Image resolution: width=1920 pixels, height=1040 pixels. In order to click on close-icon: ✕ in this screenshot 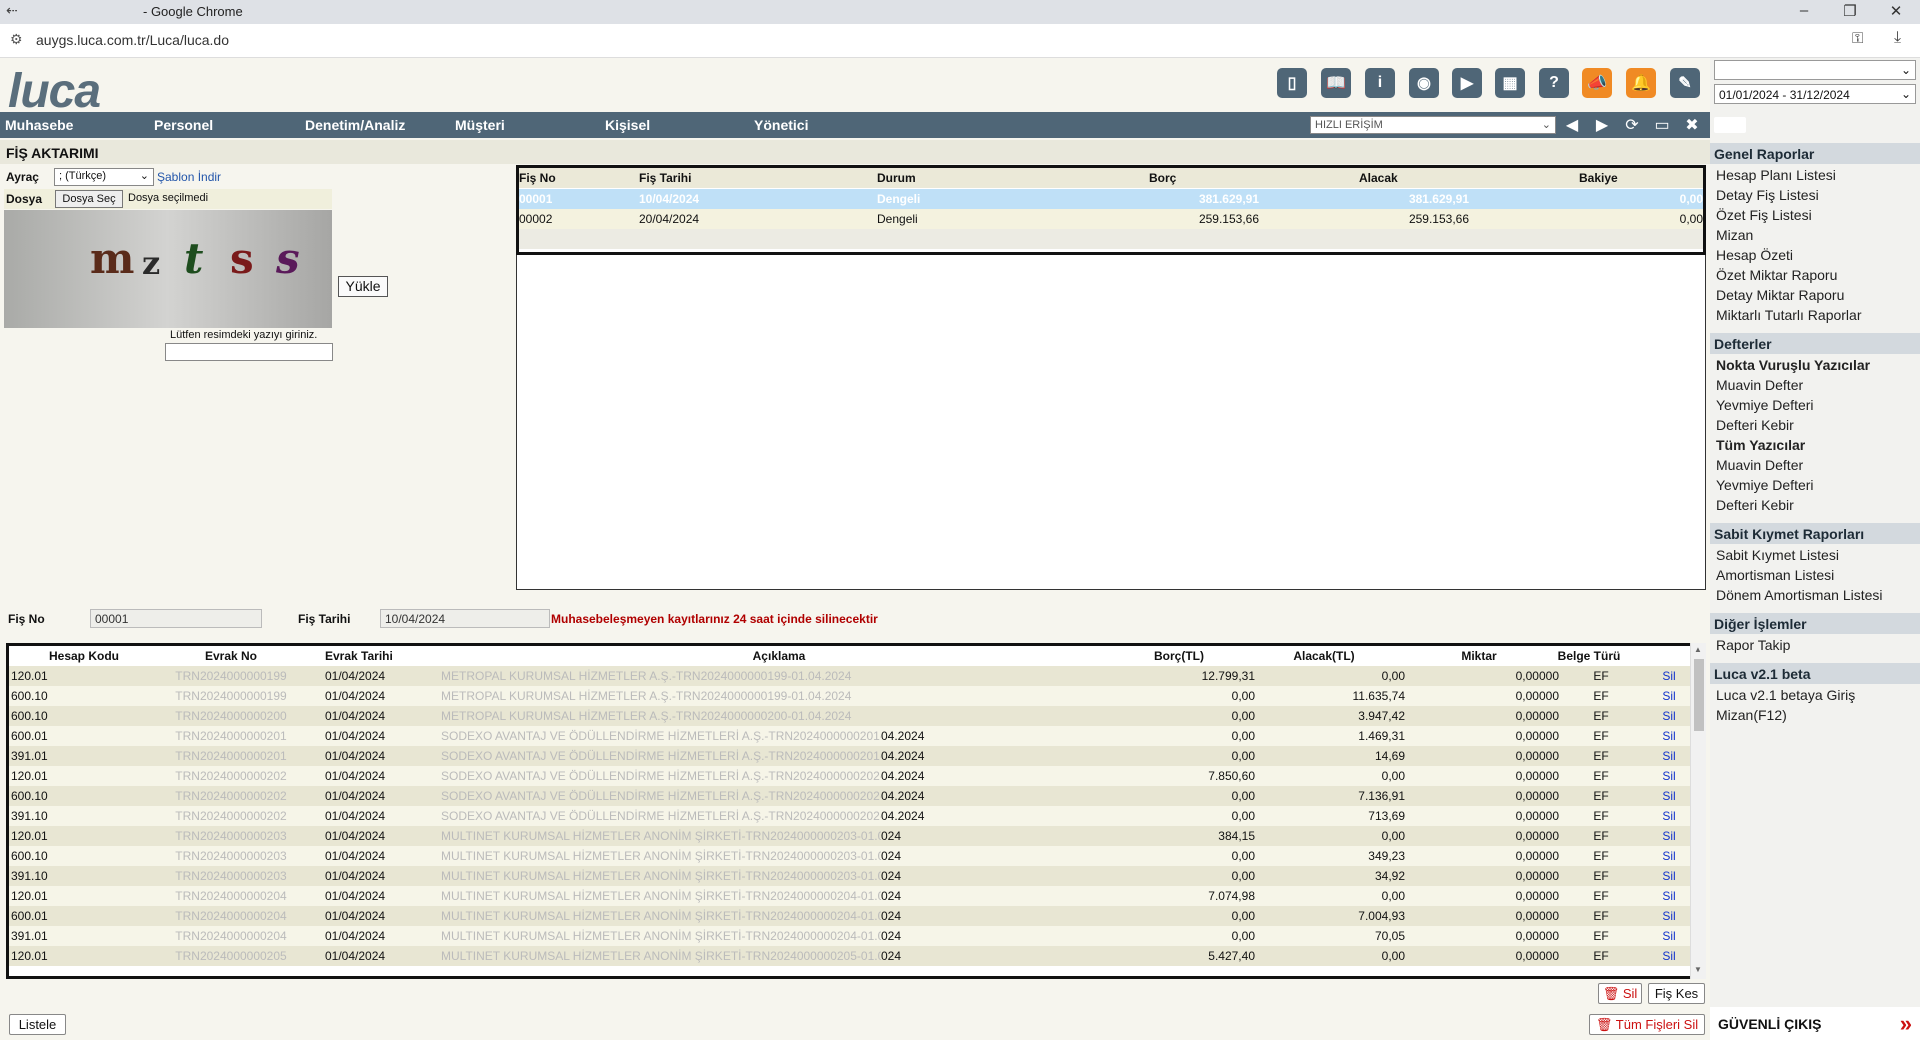, I will do `click(1896, 11)`.